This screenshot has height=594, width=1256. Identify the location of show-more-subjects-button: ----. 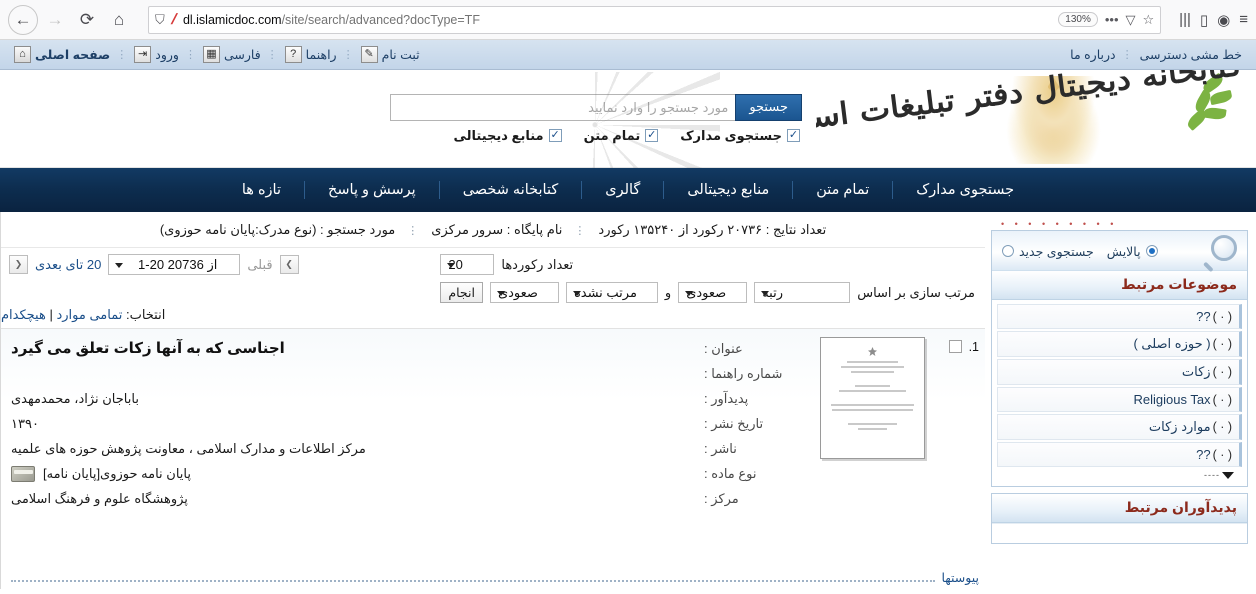
(1119, 476).